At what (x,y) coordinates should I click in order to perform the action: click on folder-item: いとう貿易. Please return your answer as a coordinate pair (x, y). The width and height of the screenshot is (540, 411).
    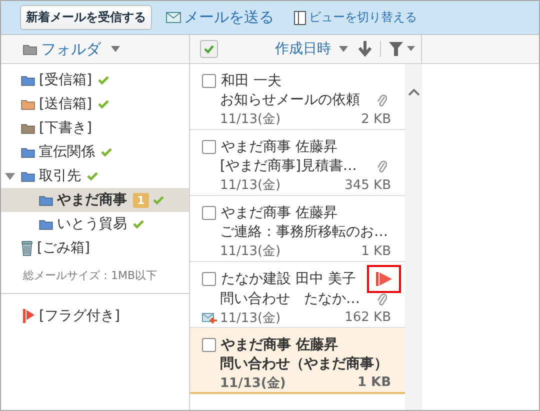
    Looking at the image, I should click on (95, 224).